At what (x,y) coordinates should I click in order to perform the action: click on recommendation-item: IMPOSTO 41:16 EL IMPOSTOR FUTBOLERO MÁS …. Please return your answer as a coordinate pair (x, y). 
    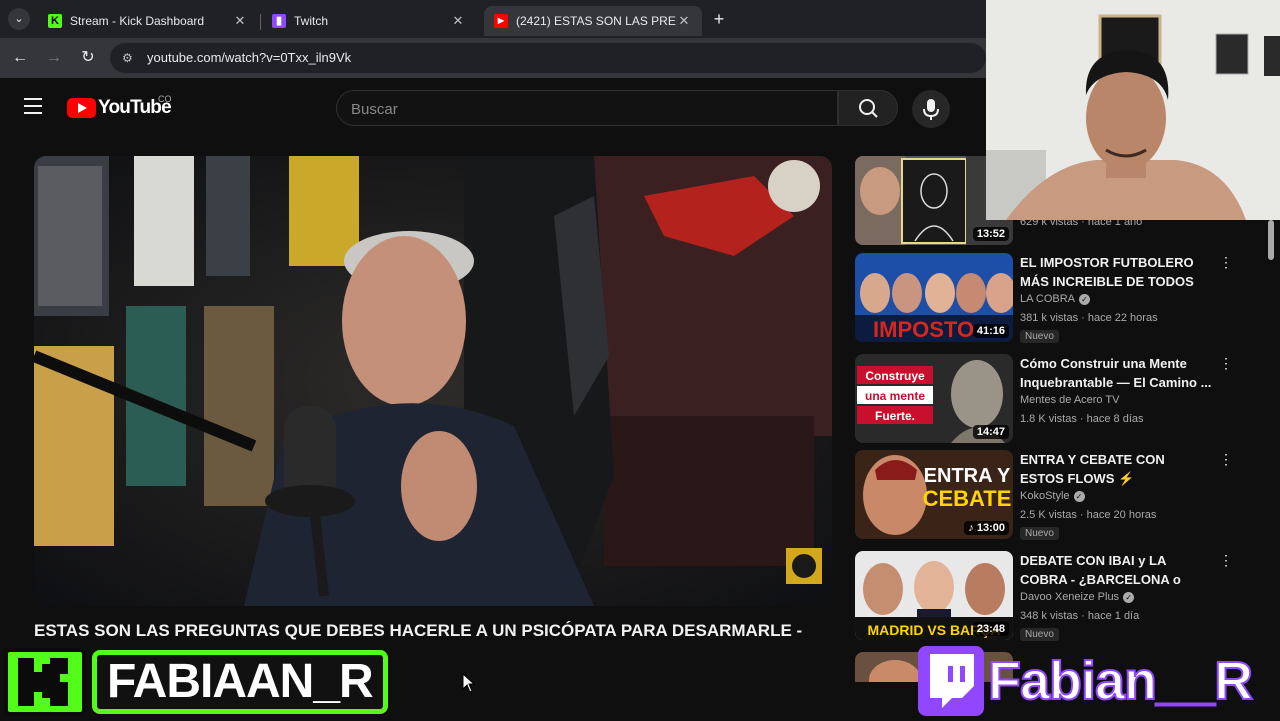
    Looking at the image, I should click on (1065, 299).